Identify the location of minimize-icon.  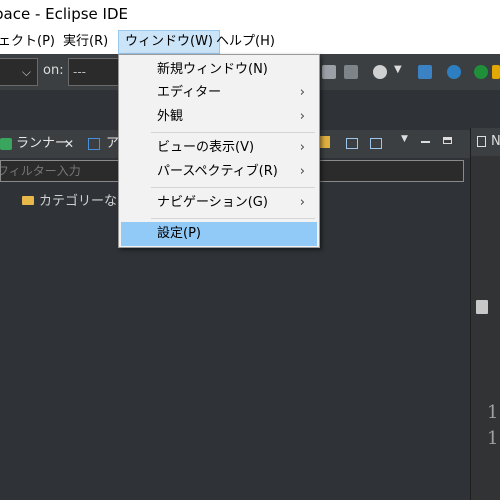
(425, 142).